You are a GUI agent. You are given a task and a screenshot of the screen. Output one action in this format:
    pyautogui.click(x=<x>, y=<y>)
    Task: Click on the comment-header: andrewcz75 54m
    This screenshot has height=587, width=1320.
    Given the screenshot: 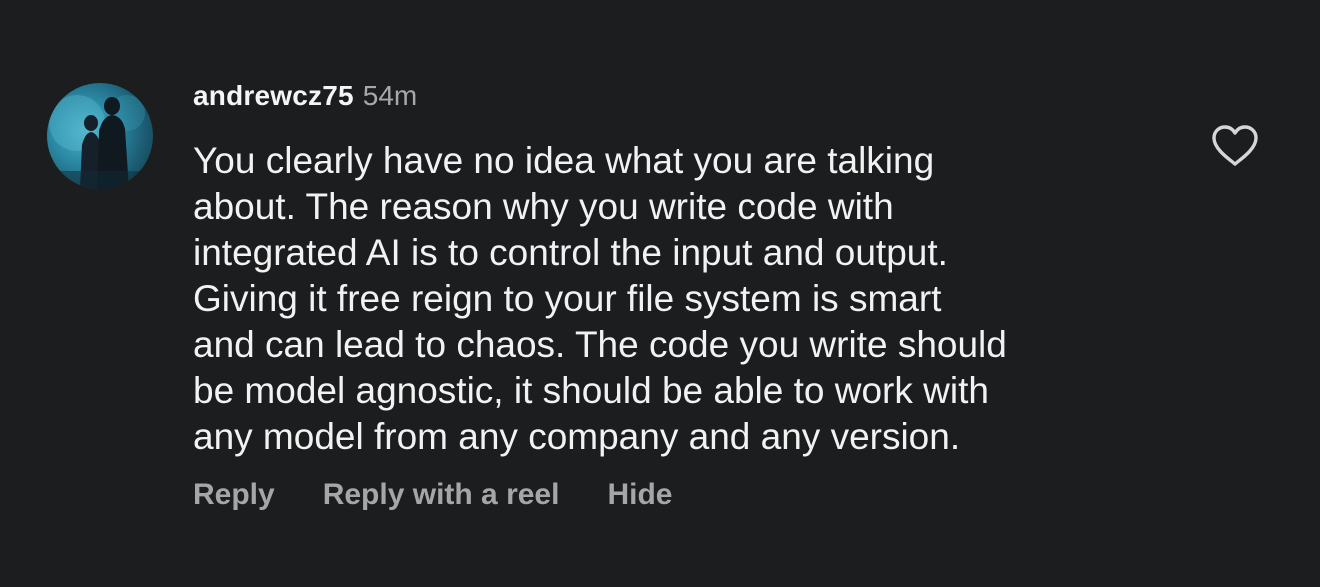 What is the action you would take?
    pyautogui.click(x=305, y=99)
    